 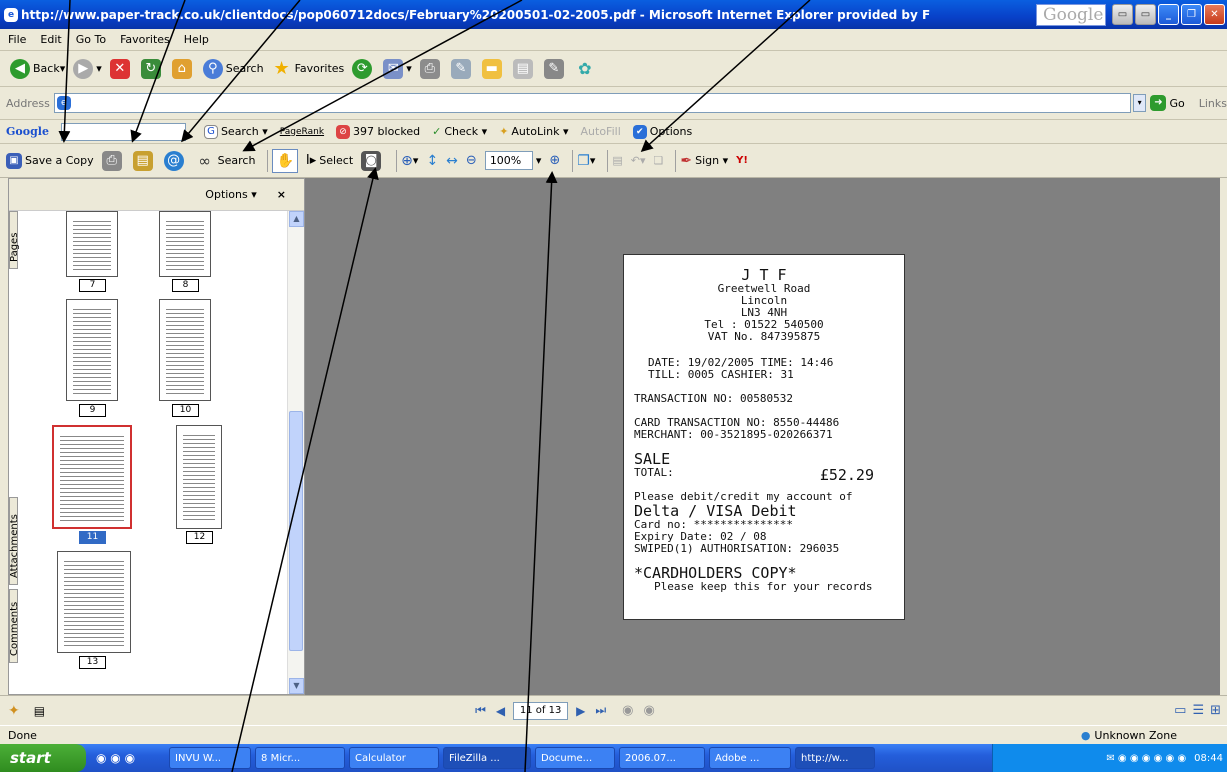 I want to click on toolbar-icon: ▭, so click(x=1145, y=14).